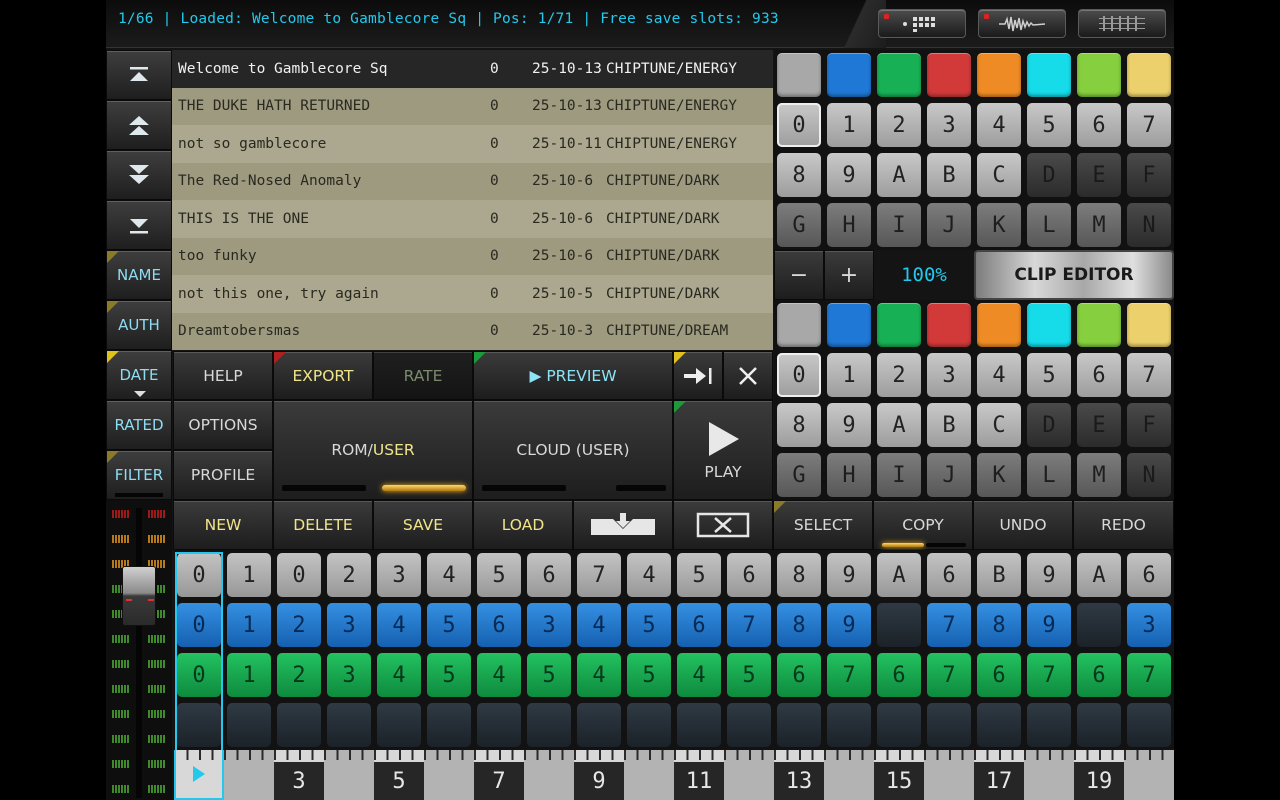 Image resolution: width=1280 pixels, height=800 pixels. I want to click on insert-button, so click(623, 525).